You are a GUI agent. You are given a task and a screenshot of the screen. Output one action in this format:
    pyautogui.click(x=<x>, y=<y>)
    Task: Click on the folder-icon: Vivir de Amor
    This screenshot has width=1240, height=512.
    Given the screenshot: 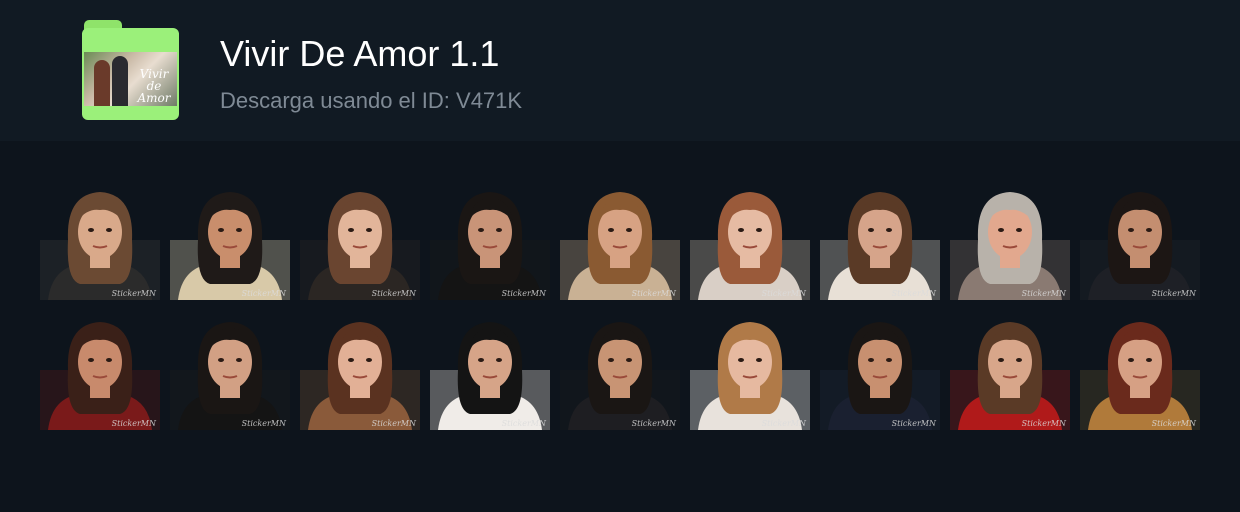 What is the action you would take?
    pyautogui.click(x=130, y=70)
    